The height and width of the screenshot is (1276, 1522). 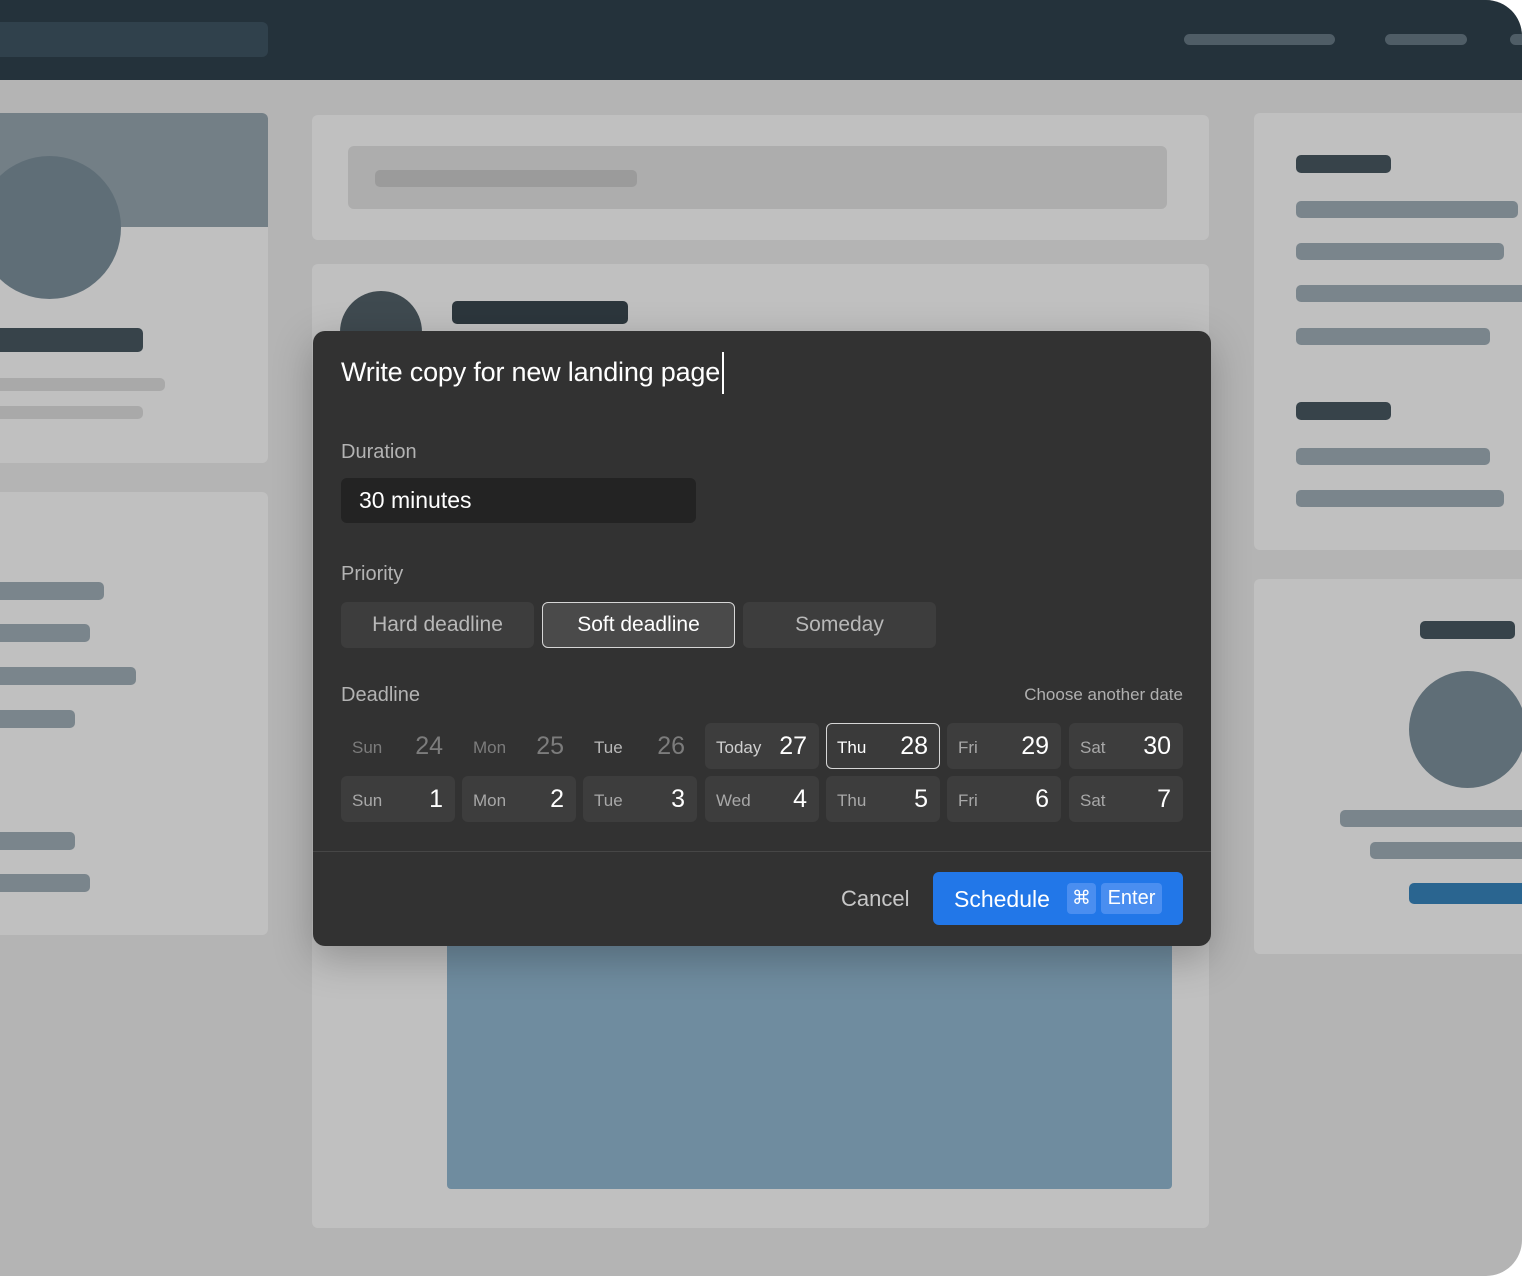 What do you see at coordinates (678, 799) in the screenshot?
I see `date-number: 3` at bounding box center [678, 799].